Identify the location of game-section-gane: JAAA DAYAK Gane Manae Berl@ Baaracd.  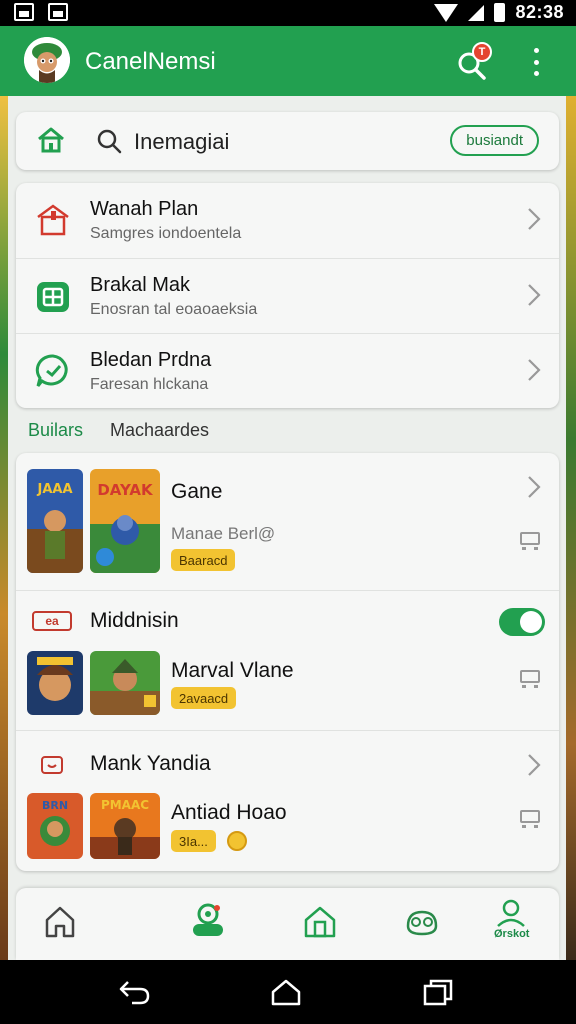
(287, 521).